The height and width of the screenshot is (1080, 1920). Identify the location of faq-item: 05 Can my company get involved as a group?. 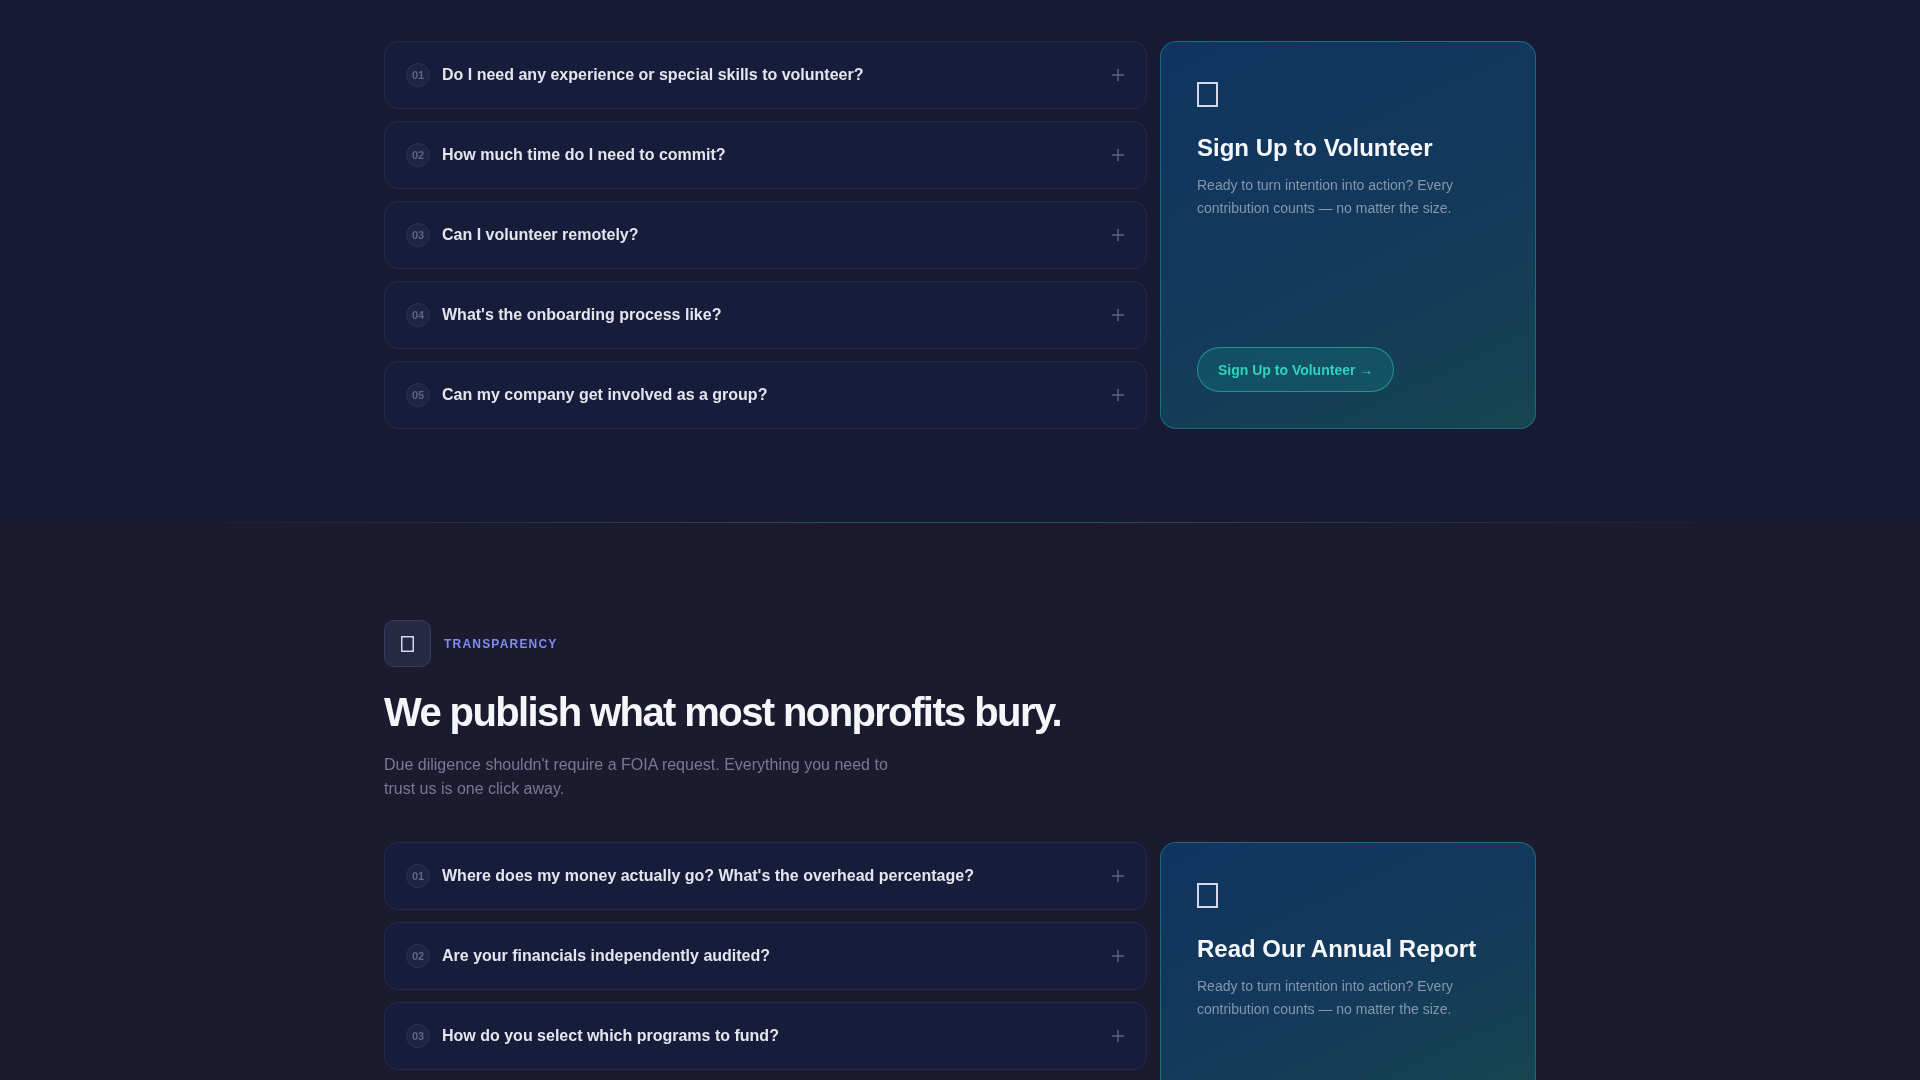
(765, 395).